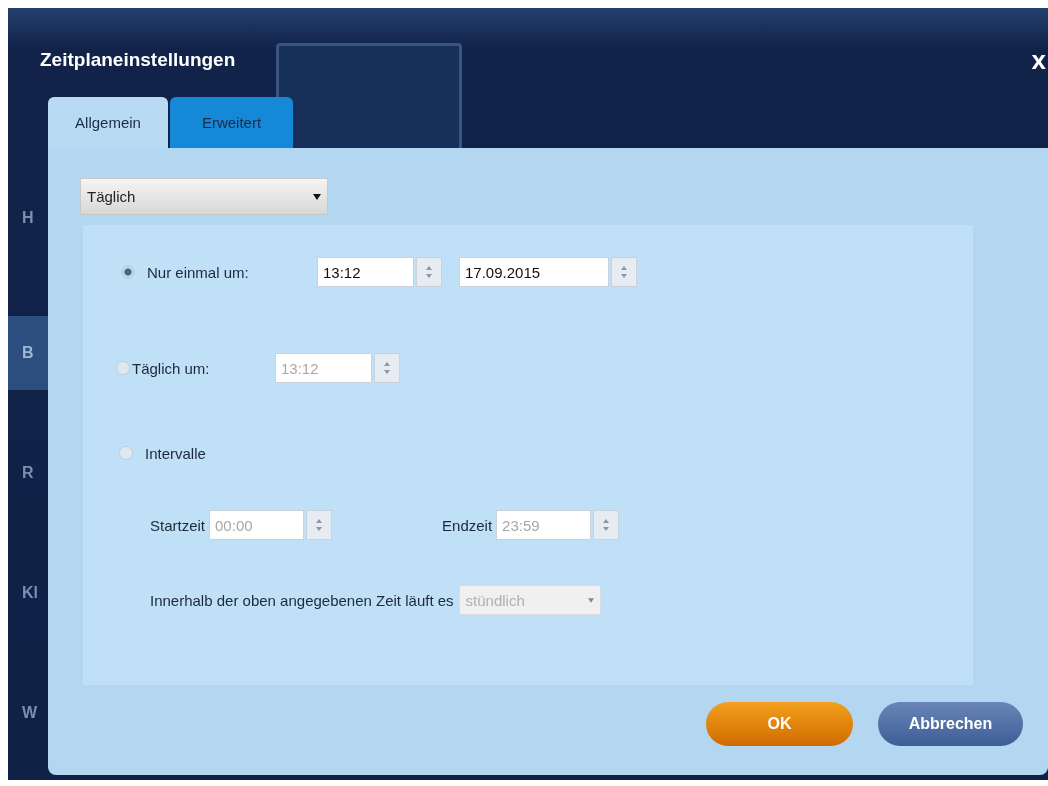  What do you see at coordinates (302, 600) in the screenshot?
I see `repeat-label: Innerhalb der oben angegebenen Zeit läuft es` at bounding box center [302, 600].